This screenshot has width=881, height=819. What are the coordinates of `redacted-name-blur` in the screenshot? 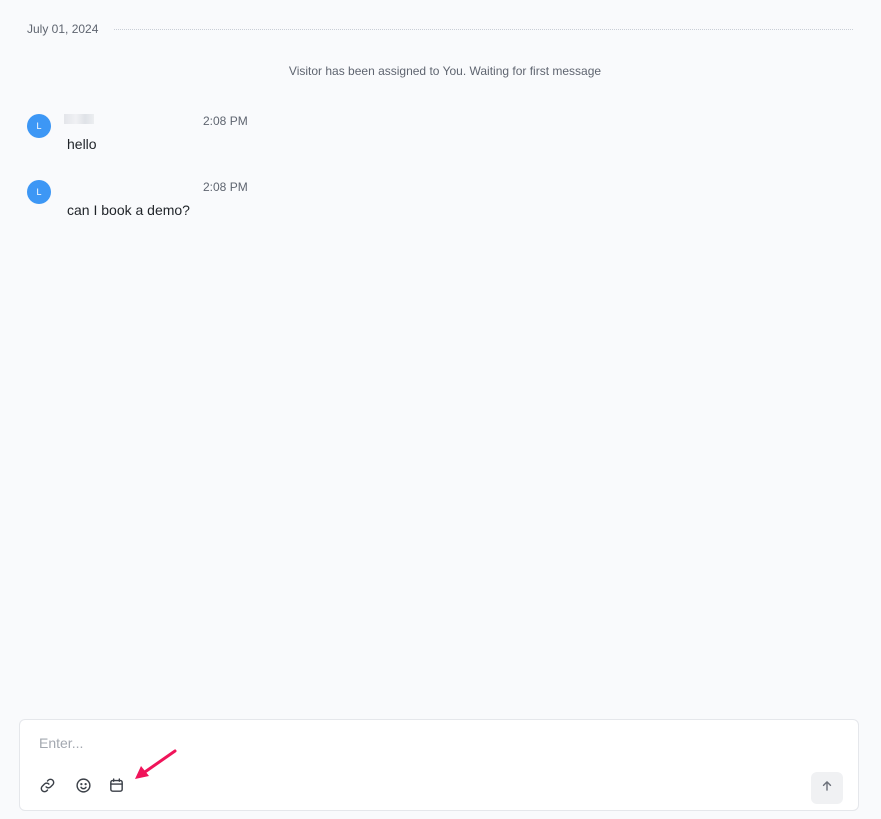 It's located at (79, 119).